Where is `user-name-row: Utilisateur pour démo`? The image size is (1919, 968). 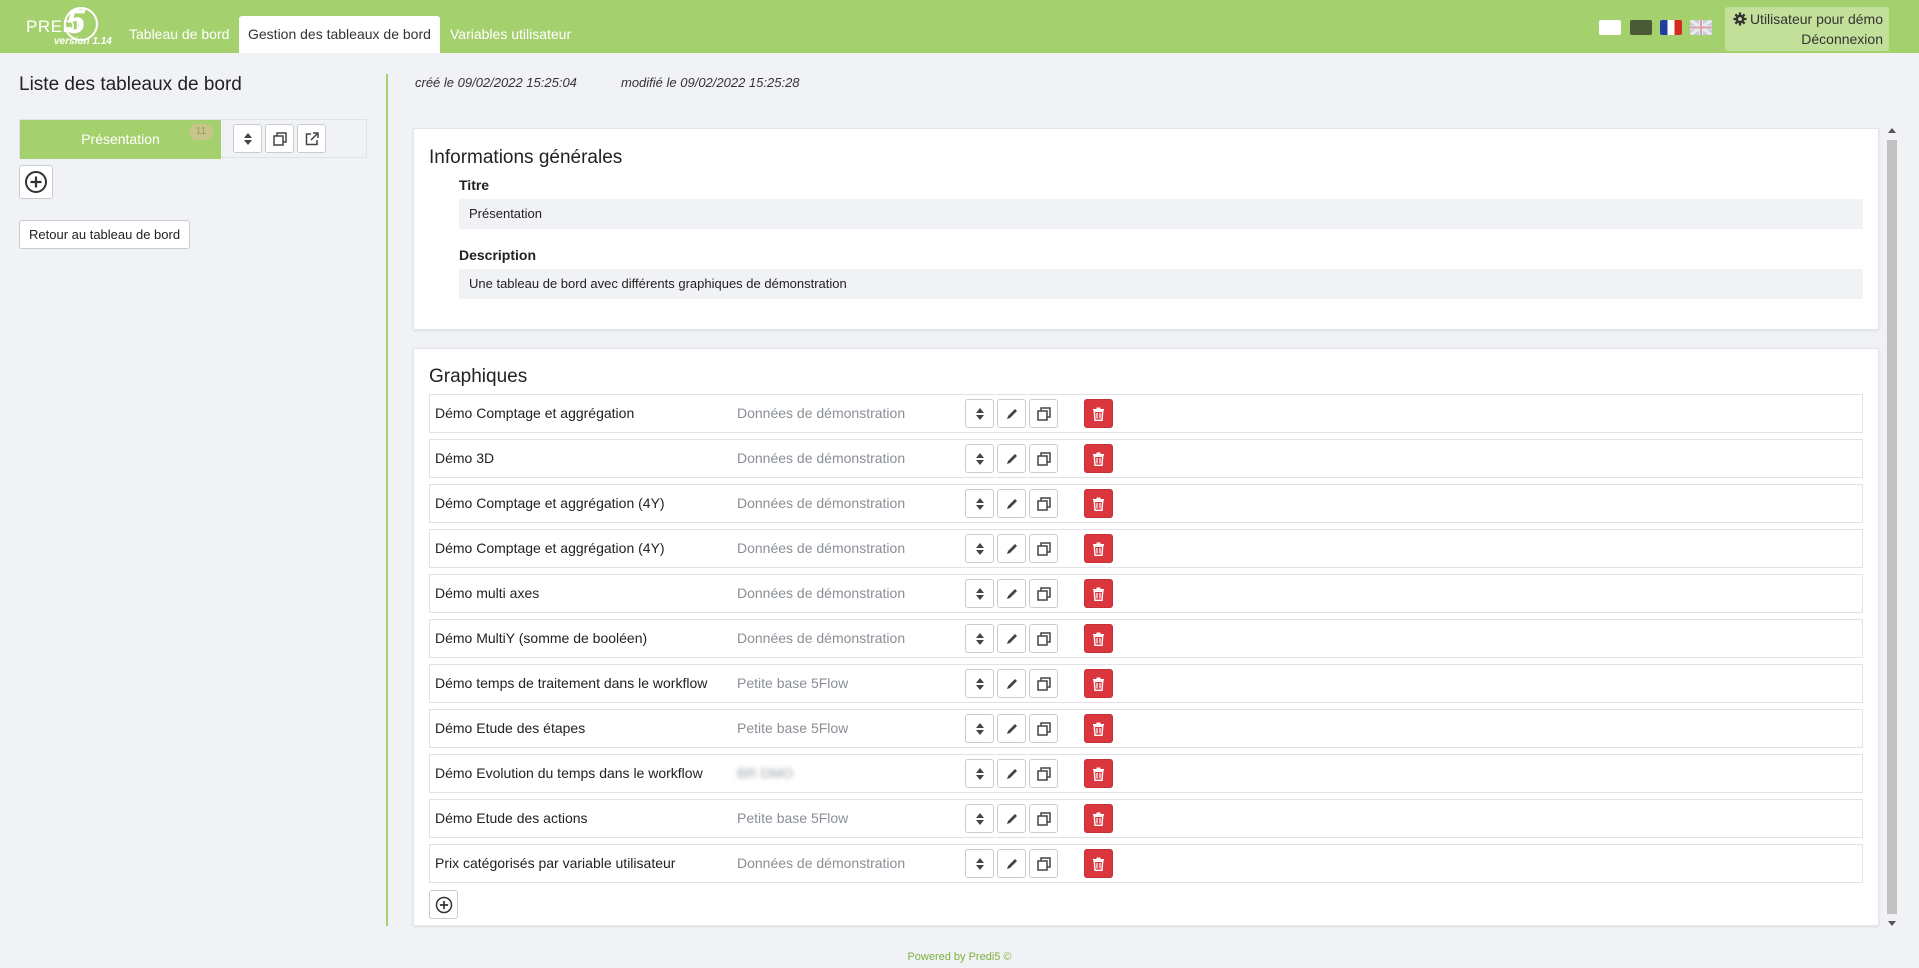
user-name-row: Utilisateur pour démo is located at coordinates (1808, 19).